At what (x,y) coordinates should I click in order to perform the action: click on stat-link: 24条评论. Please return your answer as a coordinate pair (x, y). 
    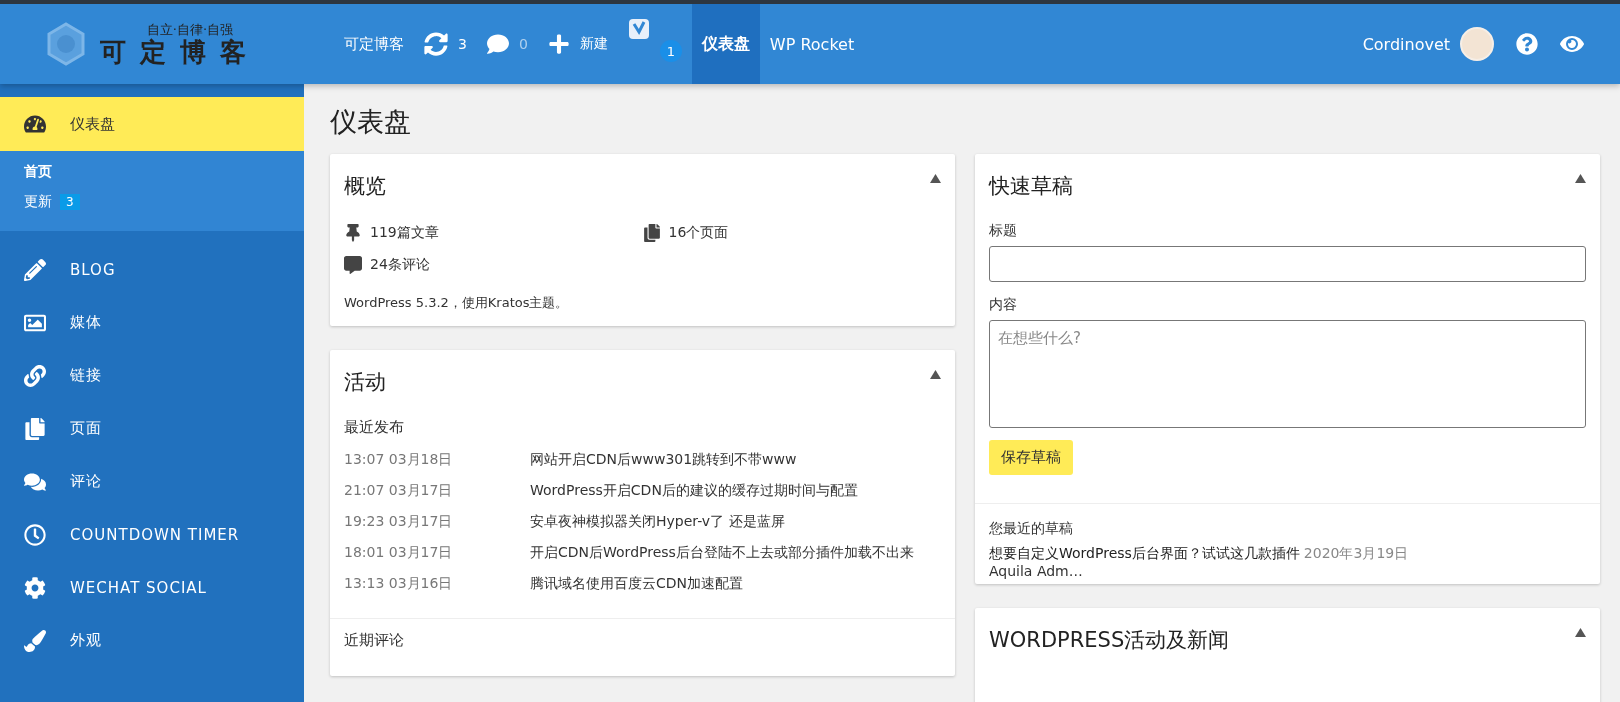
    Looking at the image, I should click on (400, 265).